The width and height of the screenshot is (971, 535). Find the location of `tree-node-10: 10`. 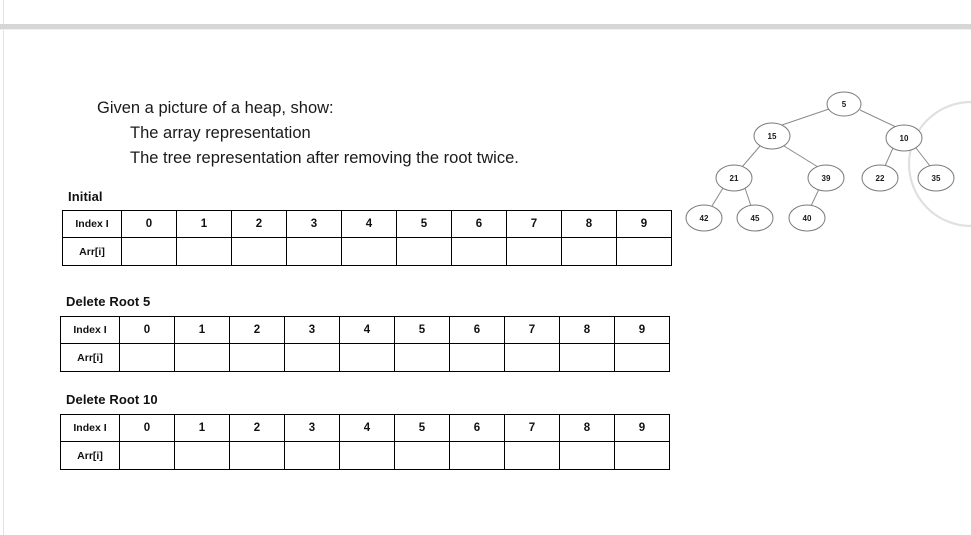

tree-node-10: 10 is located at coordinates (904, 138).